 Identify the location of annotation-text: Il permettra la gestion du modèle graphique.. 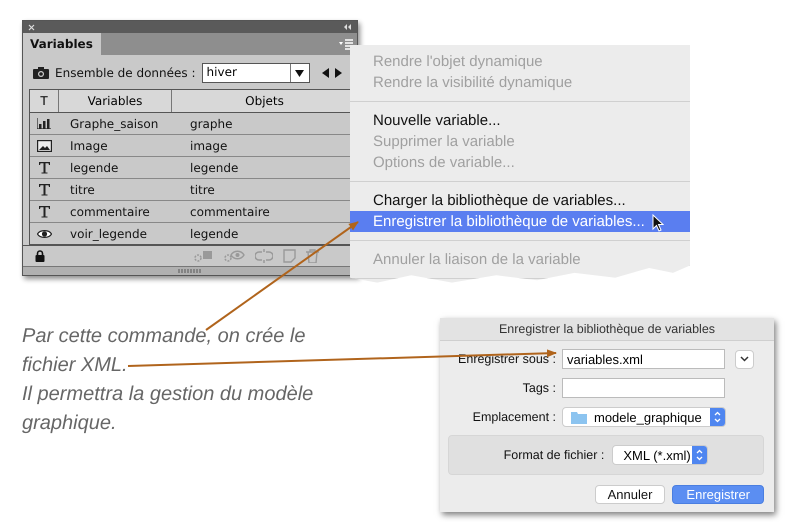
(168, 409).